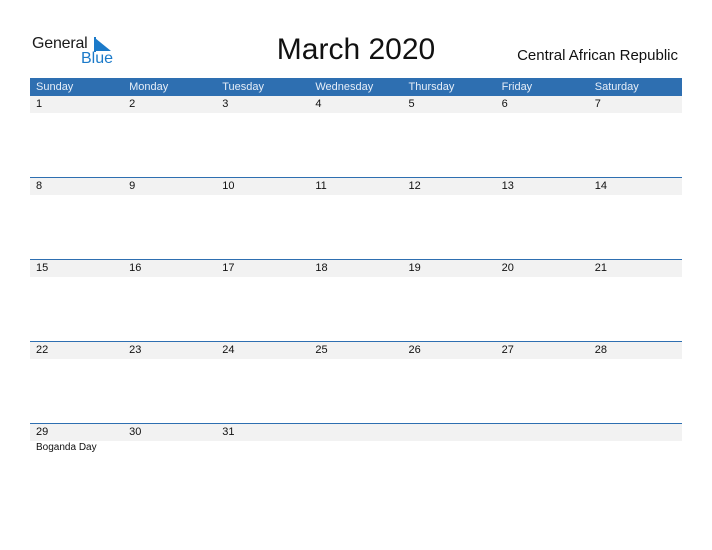 This screenshot has width=712, height=550. What do you see at coordinates (42, 268) in the screenshot?
I see `day-cell: 15` at bounding box center [42, 268].